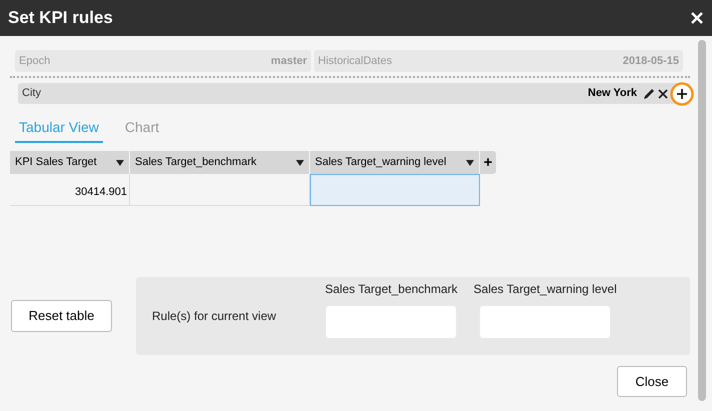  I want to click on plus-icon, so click(682, 94).